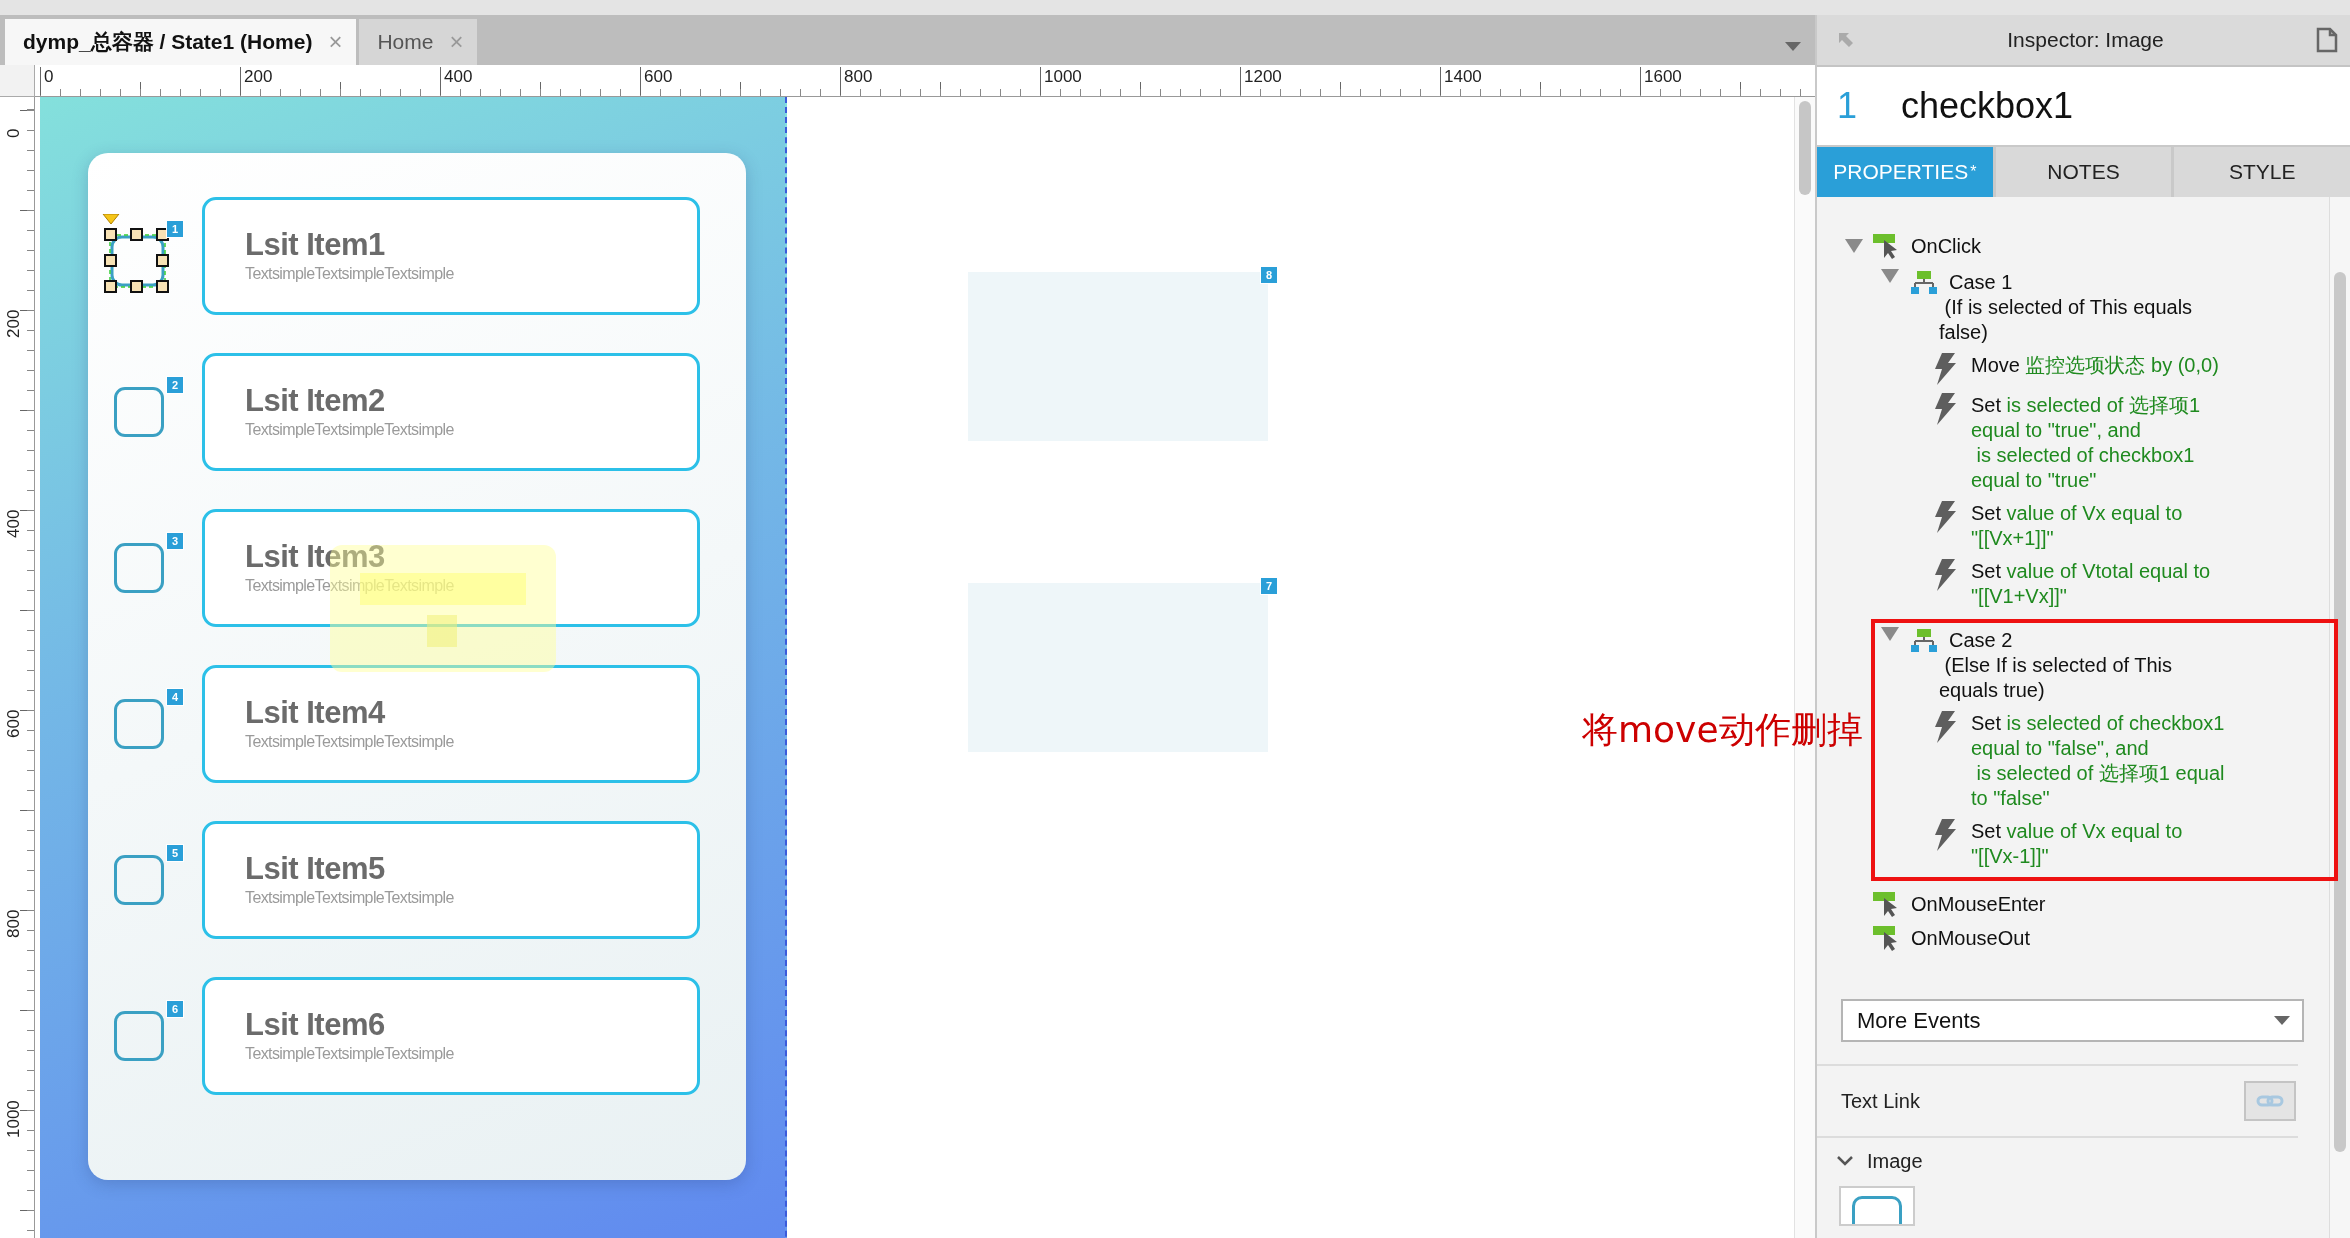  What do you see at coordinates (2083, 172) in the screenshot?
I see `inspector-tab: NOTES` at bounding box center [2083, 172].